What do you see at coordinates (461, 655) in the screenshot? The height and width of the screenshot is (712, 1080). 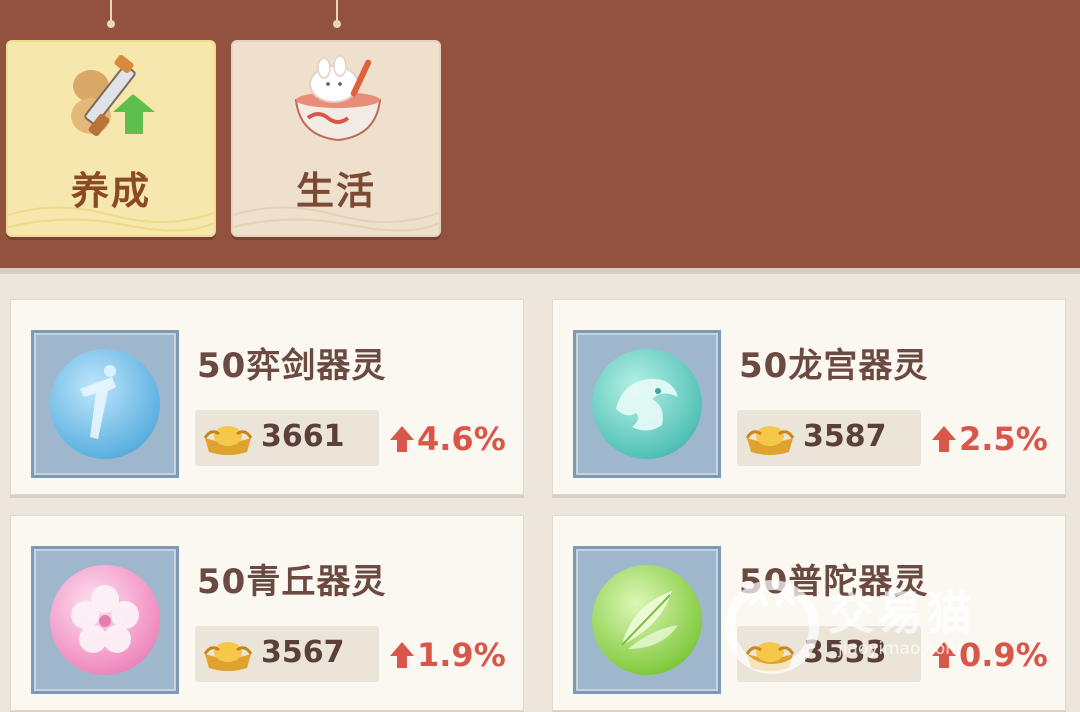 I see `change-value: 1.9%` at bounding box center [461, 655].